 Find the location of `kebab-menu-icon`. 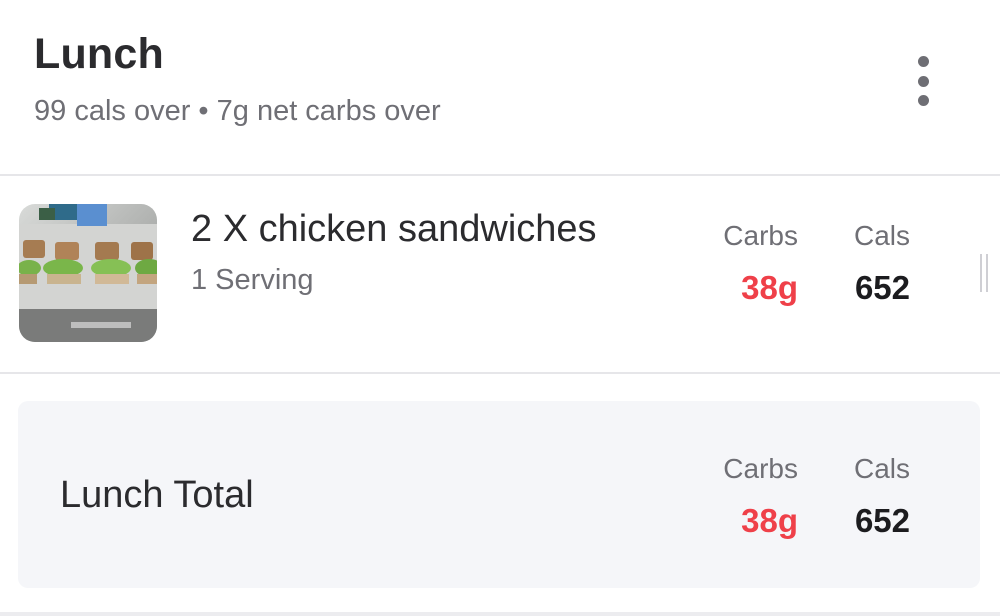

kebab-menu-icon is located at coordinates (923, 81).